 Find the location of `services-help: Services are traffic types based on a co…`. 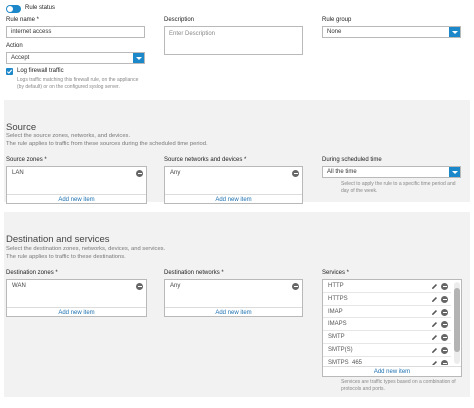

services-help: Services are traffic types based on a co… is located at coordinates (398, 385).